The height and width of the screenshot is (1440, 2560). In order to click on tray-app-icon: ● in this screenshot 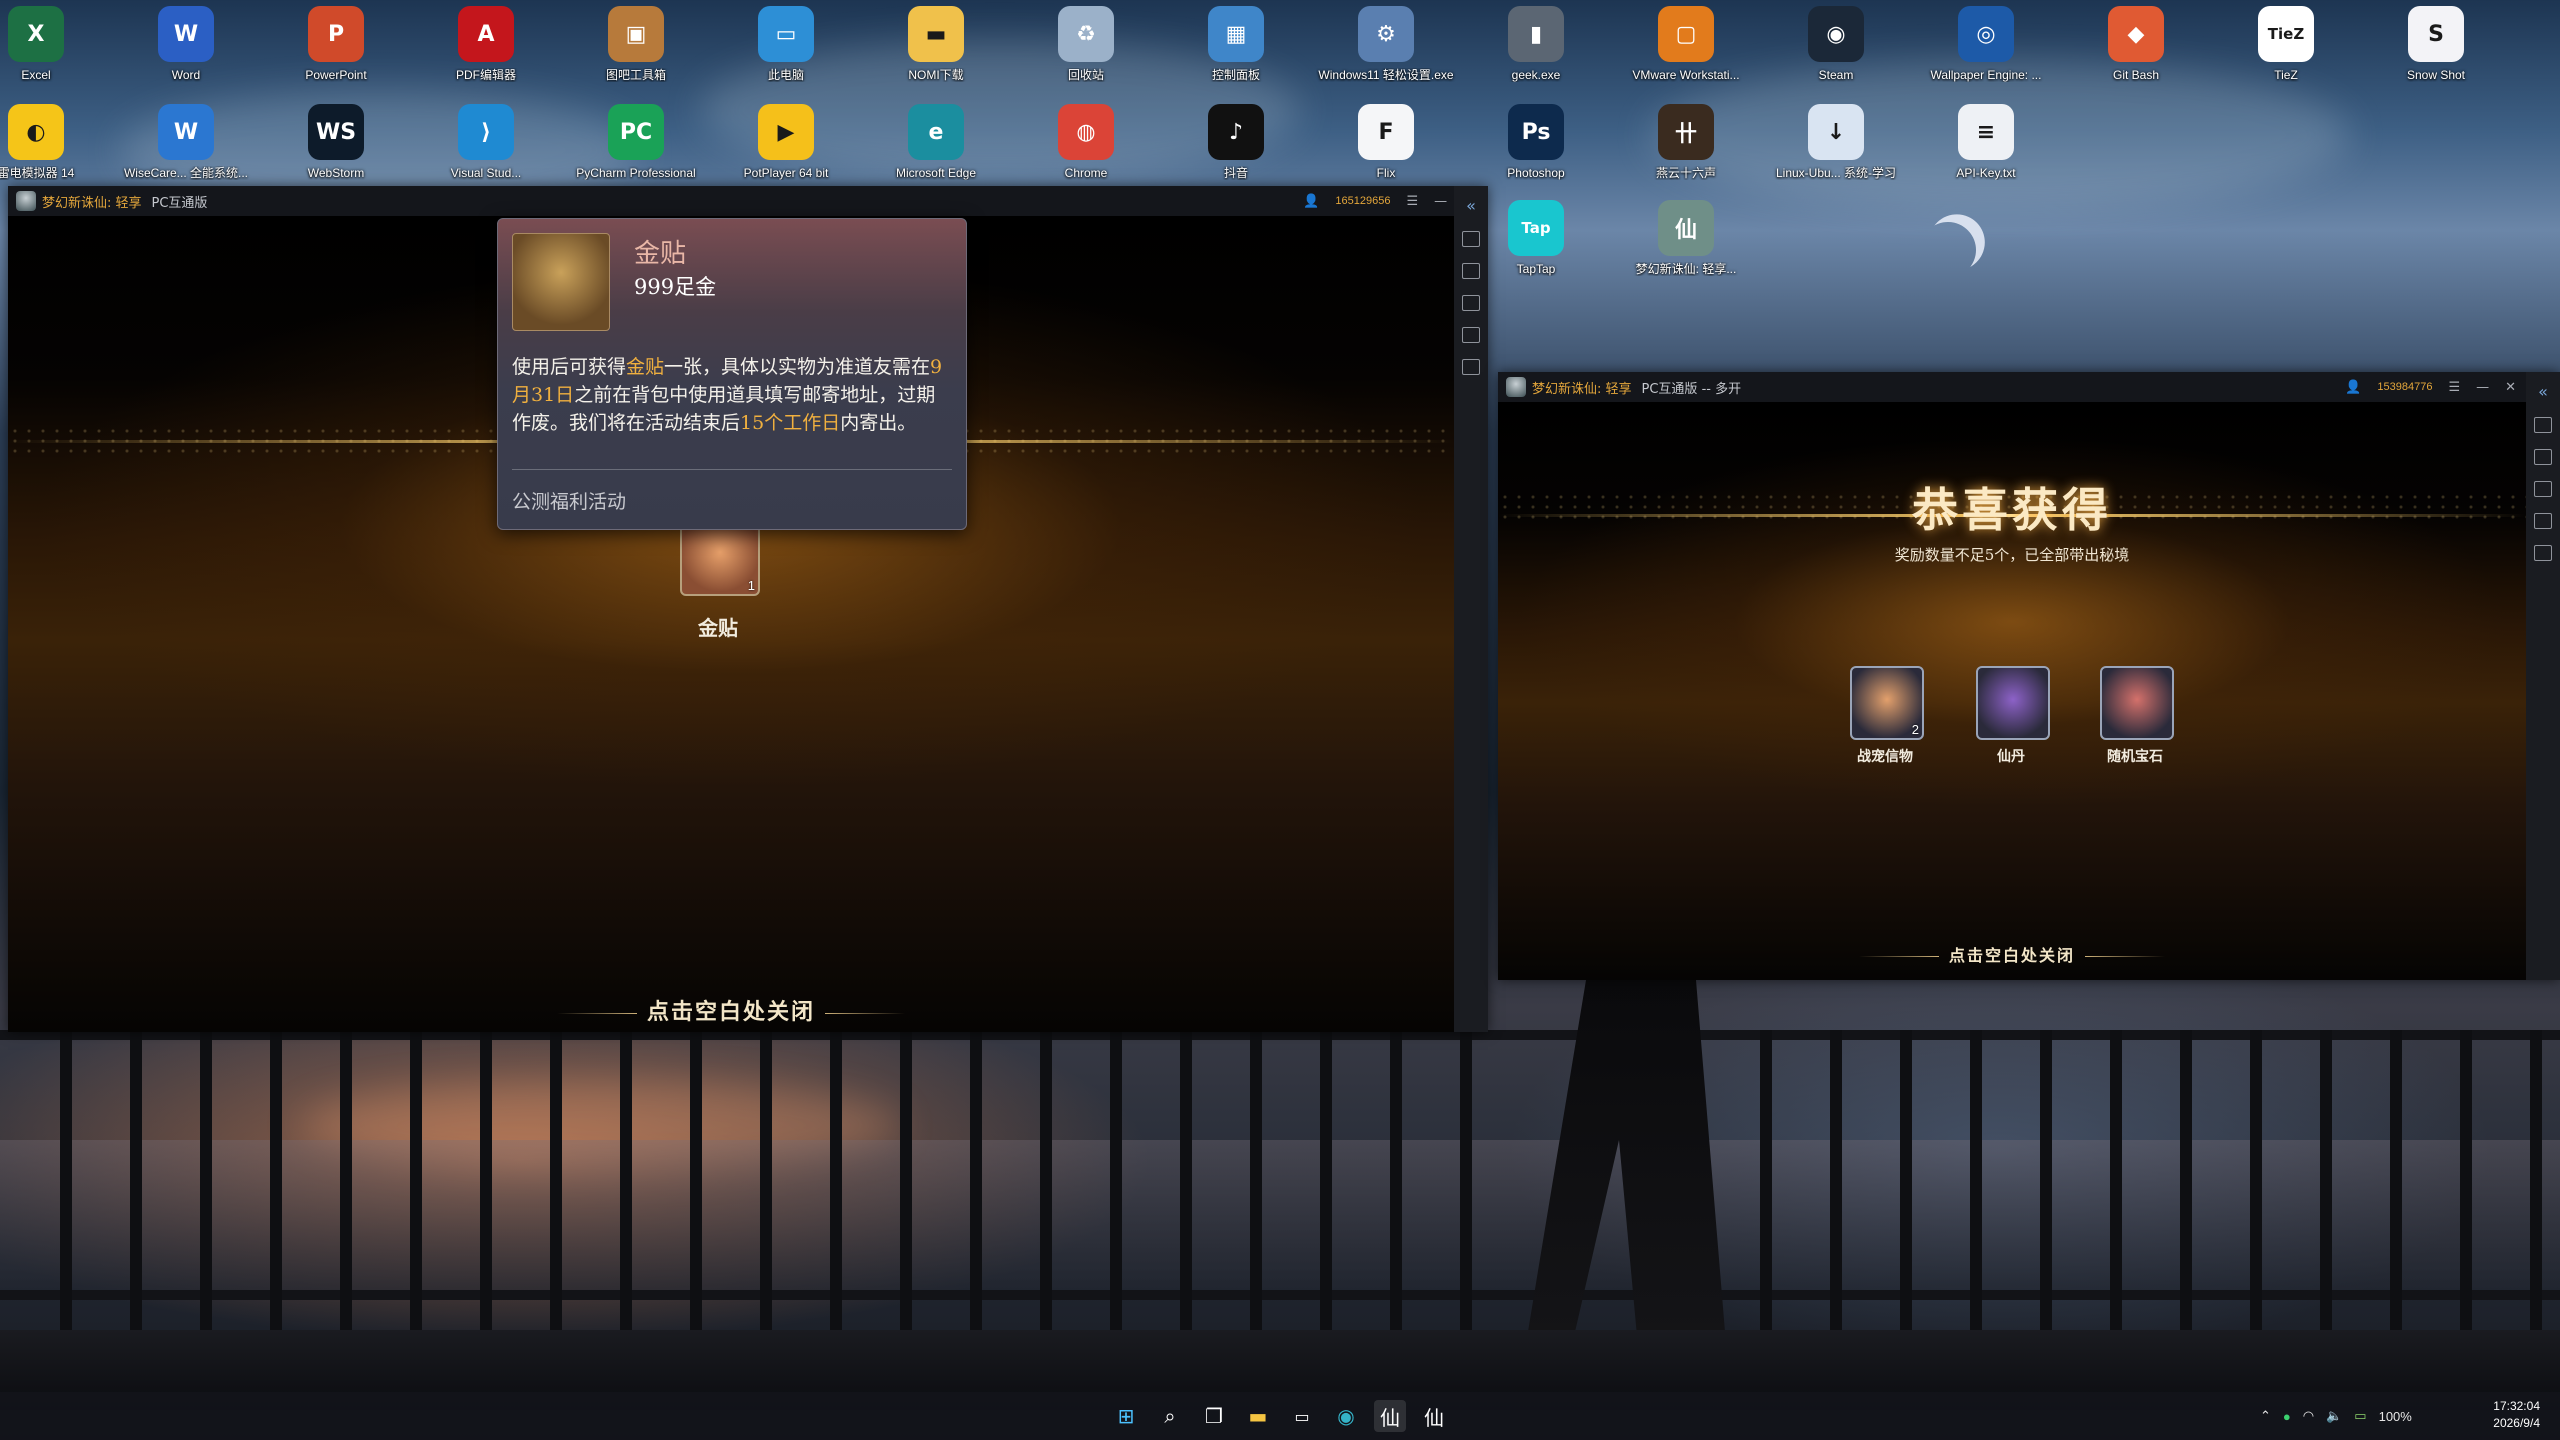, I will do `click(2287, 1416)`.